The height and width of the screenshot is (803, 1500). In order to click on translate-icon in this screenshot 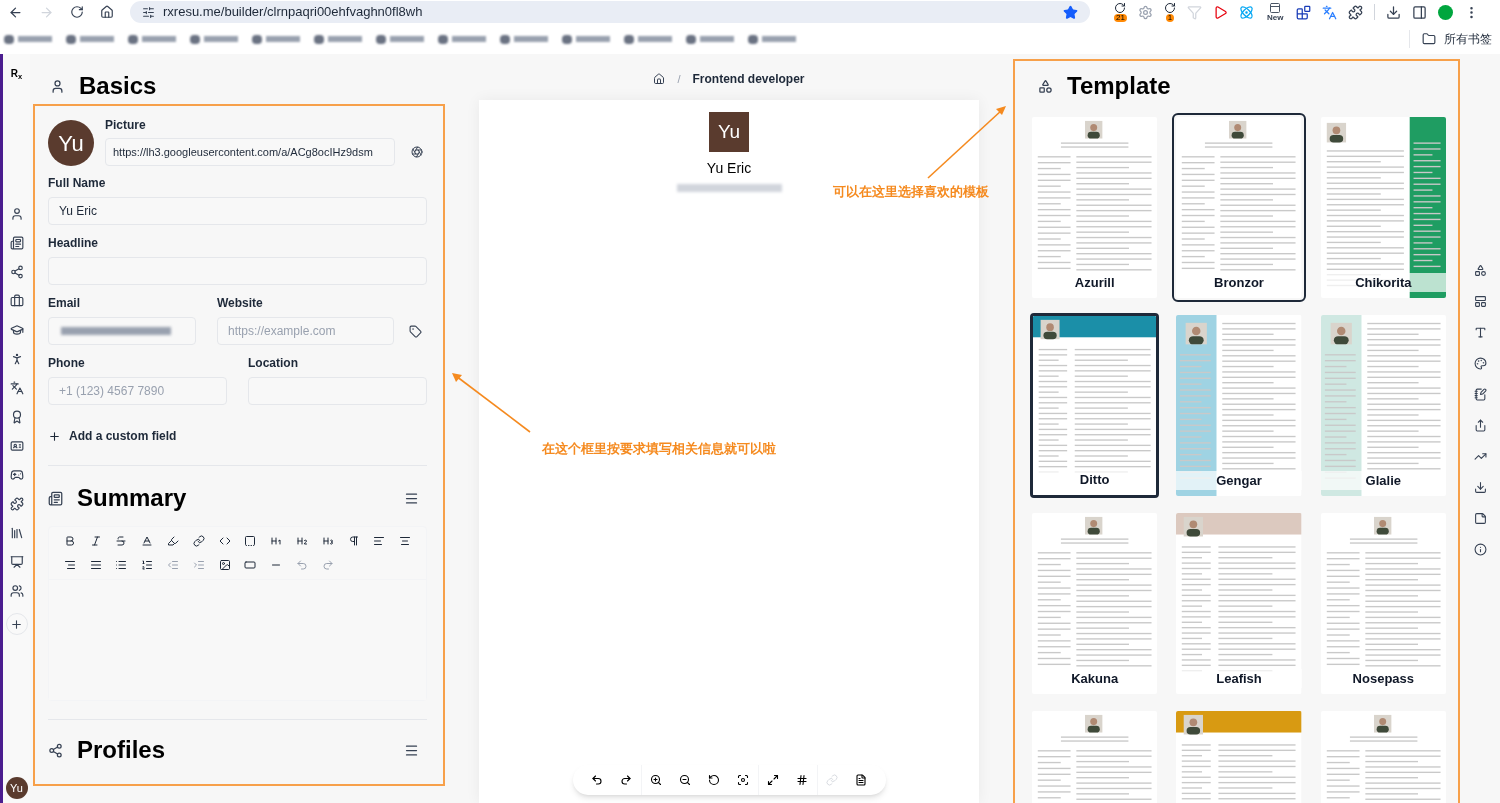, I will do `click(16, 388)`.